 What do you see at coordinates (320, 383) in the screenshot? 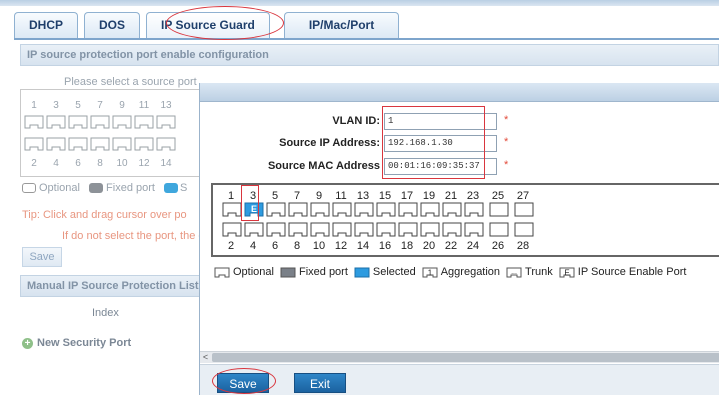
I see `exit-button: Exit` at bounding box center [320, 383].